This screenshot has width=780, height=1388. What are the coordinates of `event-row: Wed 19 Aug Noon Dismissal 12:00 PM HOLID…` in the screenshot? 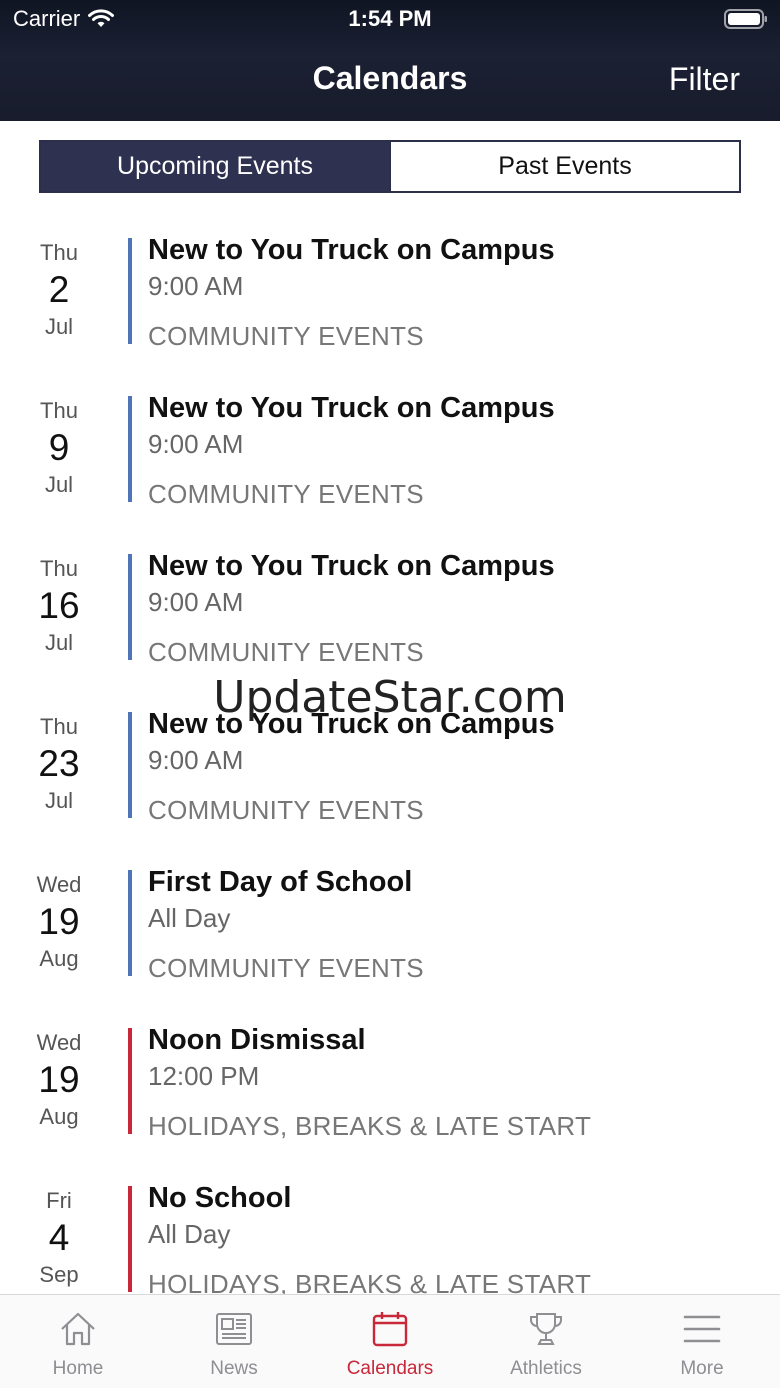 It's located at (390, 1085).